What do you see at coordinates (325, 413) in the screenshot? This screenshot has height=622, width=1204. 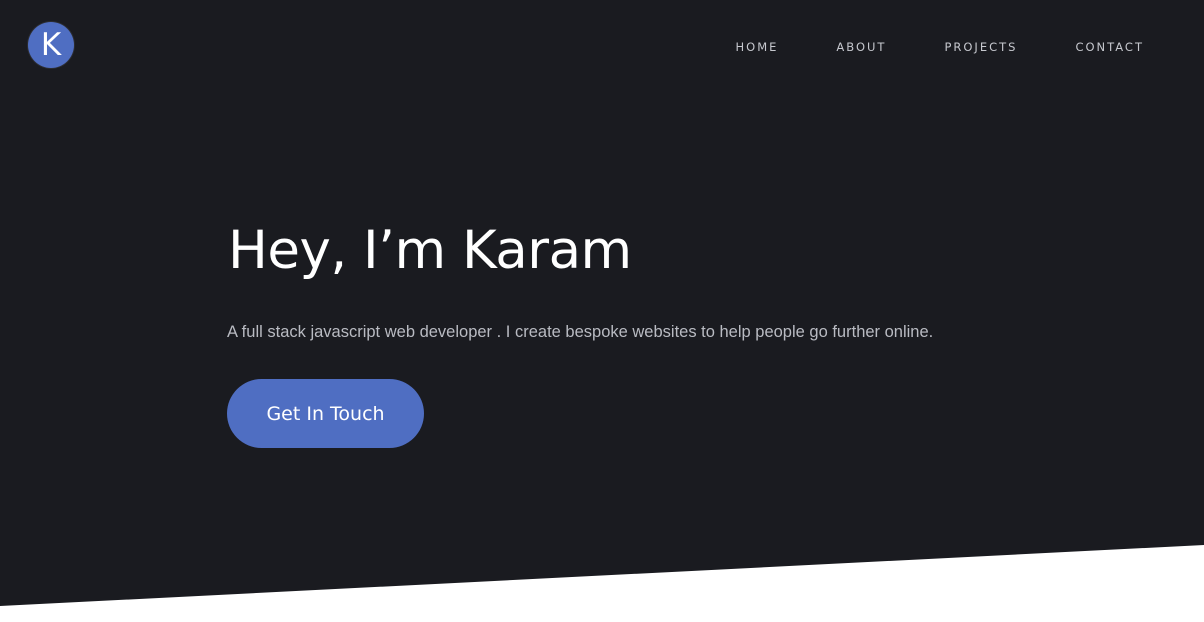 I see `get-in-touch-button: Get In Touch` at bounding box center [325, 413].